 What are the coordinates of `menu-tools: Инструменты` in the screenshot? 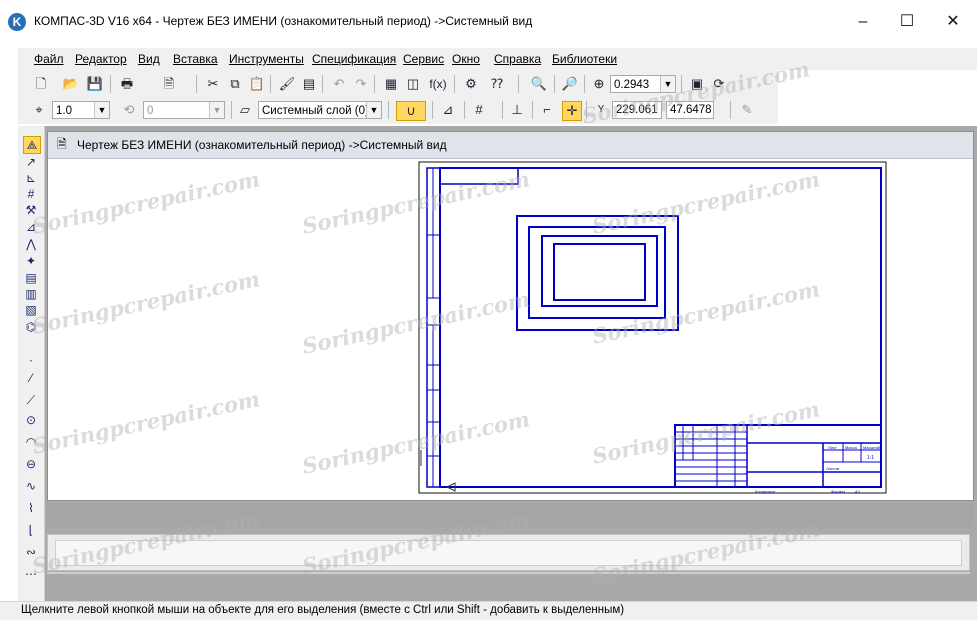 It's located at (266, 59).